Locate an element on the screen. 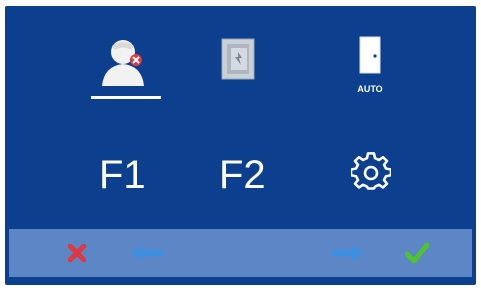 Image resolution: width=481 pixels, height=291 pixels. arrow-left-button is located at coordinates (147, 253).